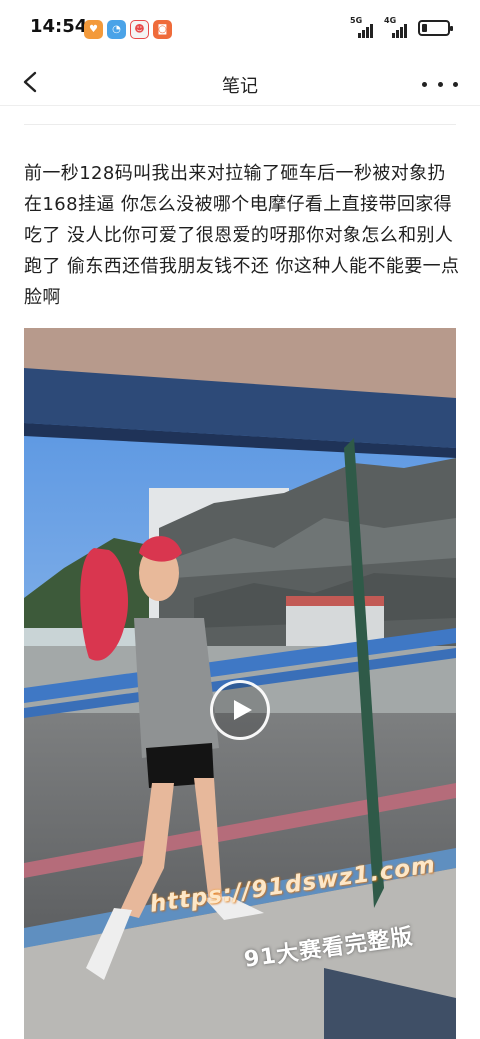 The image size is (480, 1039). What do you see at coordinates (240, 30) in the screenshot?
I see `status-bar: 14:54 ♥ ◔ ☻ ◙ 5G 4G` at bounding box center [240, 30].